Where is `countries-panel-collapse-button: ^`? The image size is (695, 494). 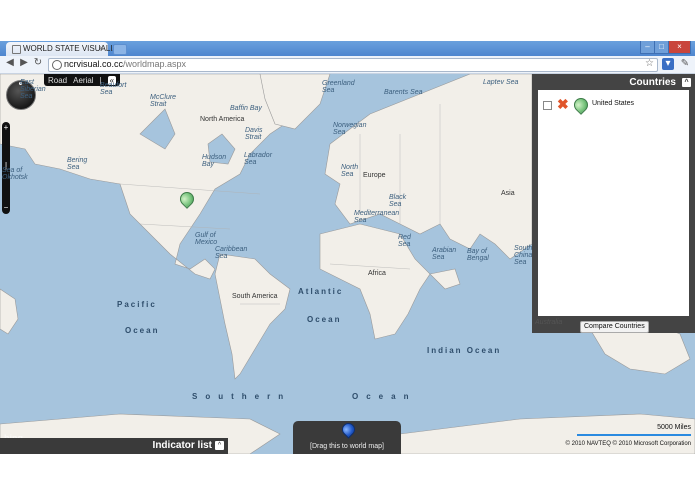 countries-panel-collapse-button: ^ is located at coordinates (686, 82).